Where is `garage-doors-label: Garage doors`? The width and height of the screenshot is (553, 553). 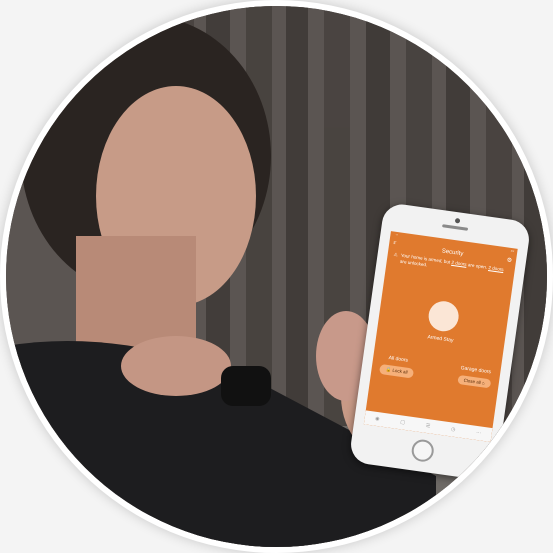
garage-doors-label: Garage doors is located at coordinates (476, 370).